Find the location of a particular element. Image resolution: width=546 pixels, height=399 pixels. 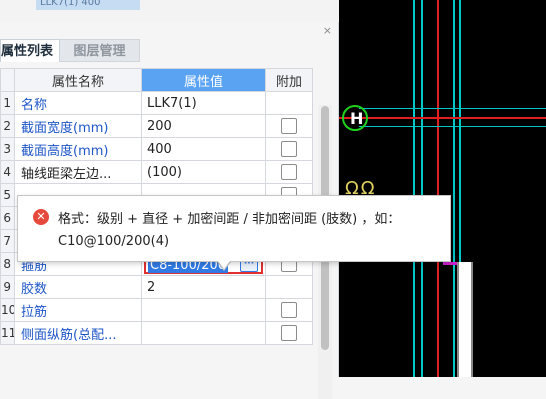

property-value: LLK7(1) is located at coordinates (203, 103).